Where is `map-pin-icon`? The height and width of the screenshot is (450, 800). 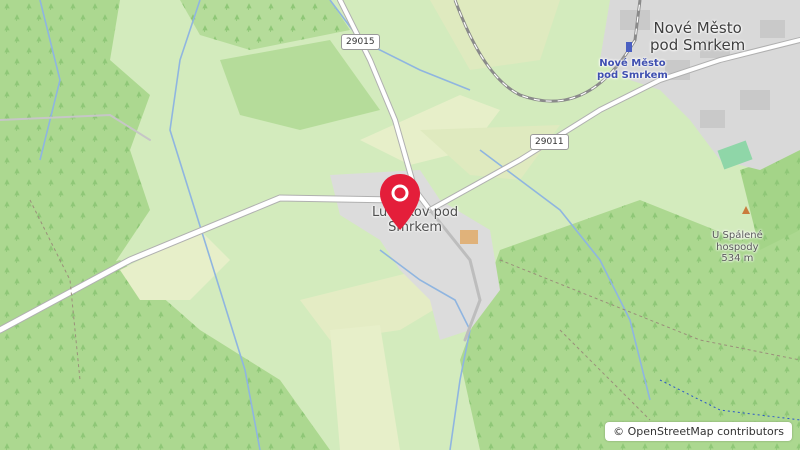 map-pin-icon is located at coordinates (400, 202).